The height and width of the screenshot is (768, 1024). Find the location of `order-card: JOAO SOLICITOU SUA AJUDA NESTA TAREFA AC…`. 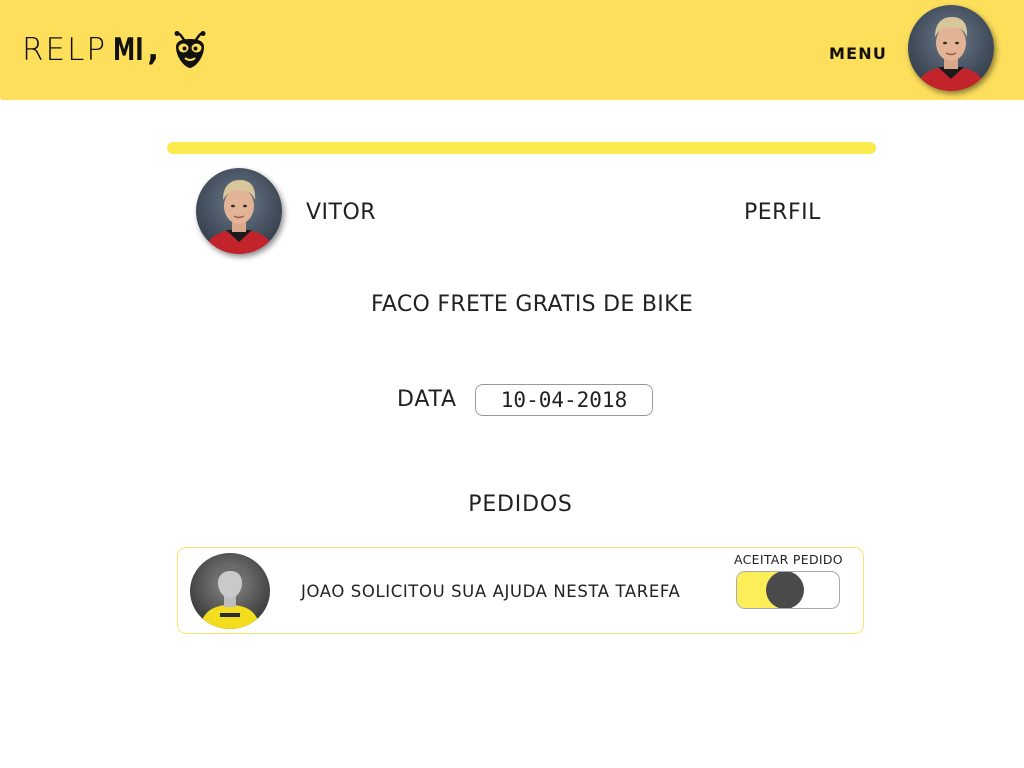

order-card: JOAO SOLICITOU SUA AJUDA NESTA TAREFA AC… is located at coordinates (520, 590).